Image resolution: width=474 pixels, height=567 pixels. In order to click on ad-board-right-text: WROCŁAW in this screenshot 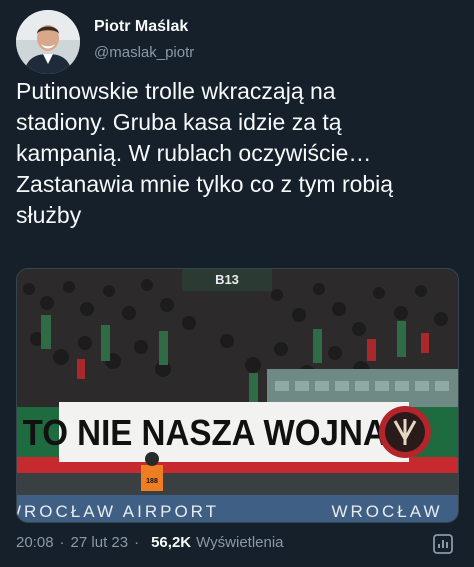, I will do `click(386, 511)`.